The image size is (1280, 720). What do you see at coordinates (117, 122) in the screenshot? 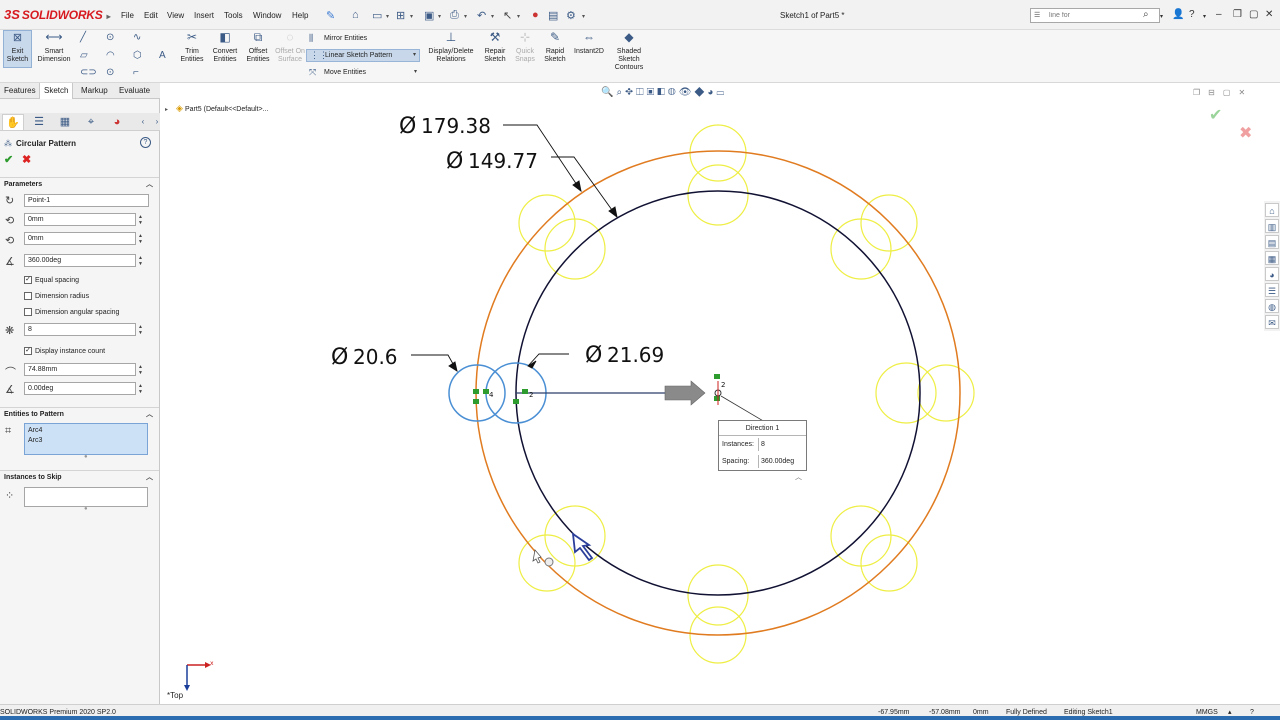
I see `display-manager-tab-icon: ◕` at bounding box center [117, 122].